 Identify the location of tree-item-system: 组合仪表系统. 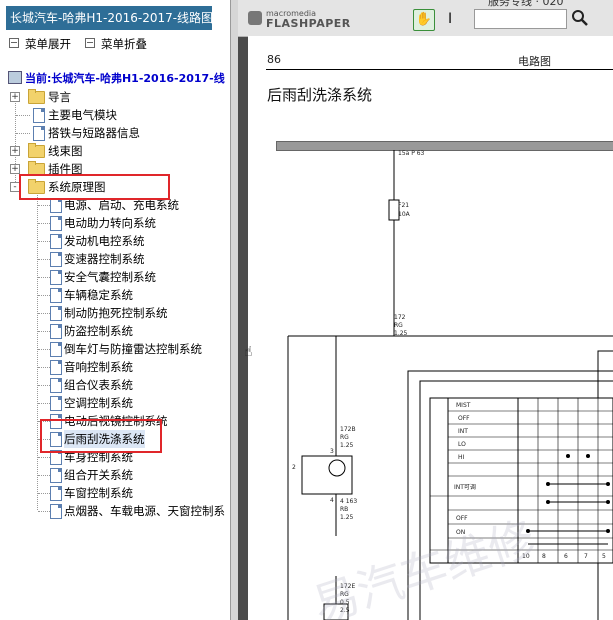
(110, 385).